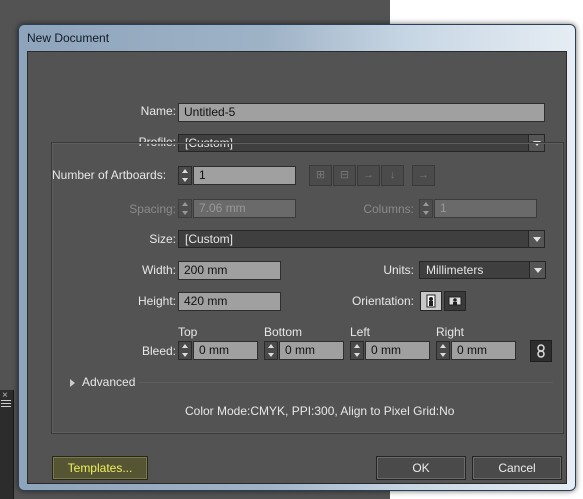  I want to click on artboards-label: Number of Artboards:, so click(109, 175).